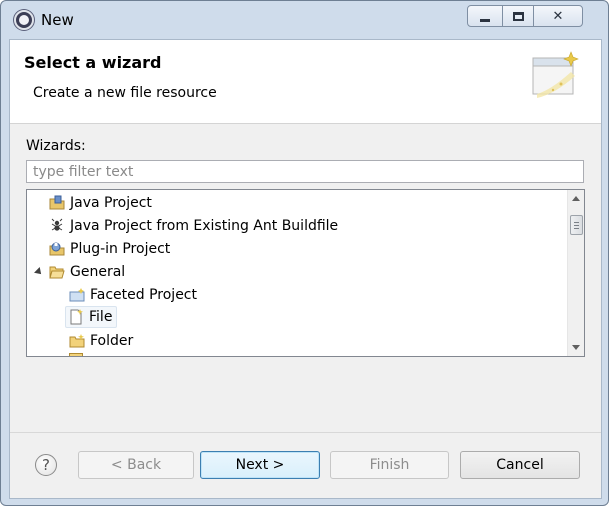 This screenshot has height=506, width=609. I want to click on minimize-button, so click(485, 16).